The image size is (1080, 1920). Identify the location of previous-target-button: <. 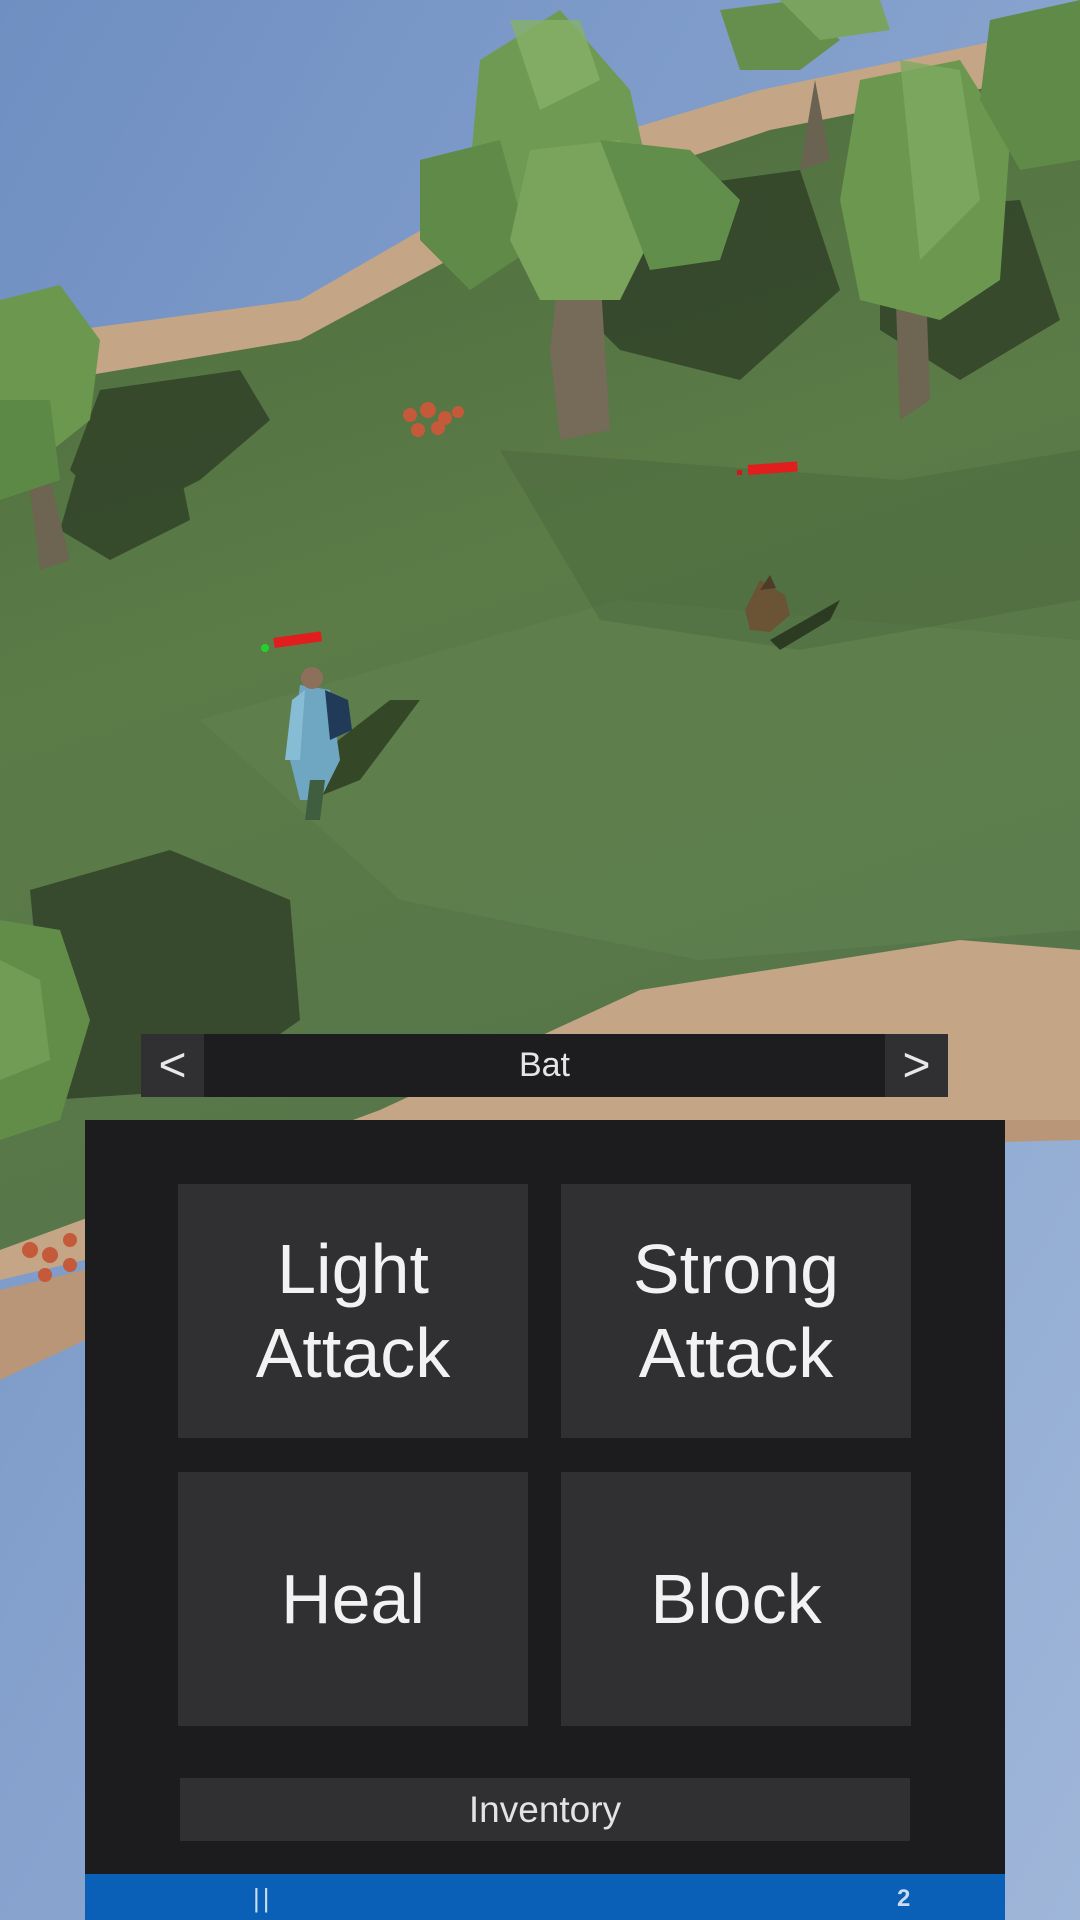
(172, 1065).